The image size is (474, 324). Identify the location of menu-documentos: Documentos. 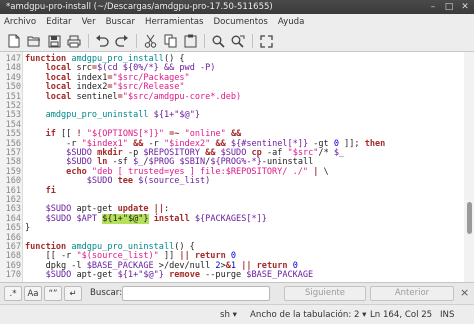
(241, 22).